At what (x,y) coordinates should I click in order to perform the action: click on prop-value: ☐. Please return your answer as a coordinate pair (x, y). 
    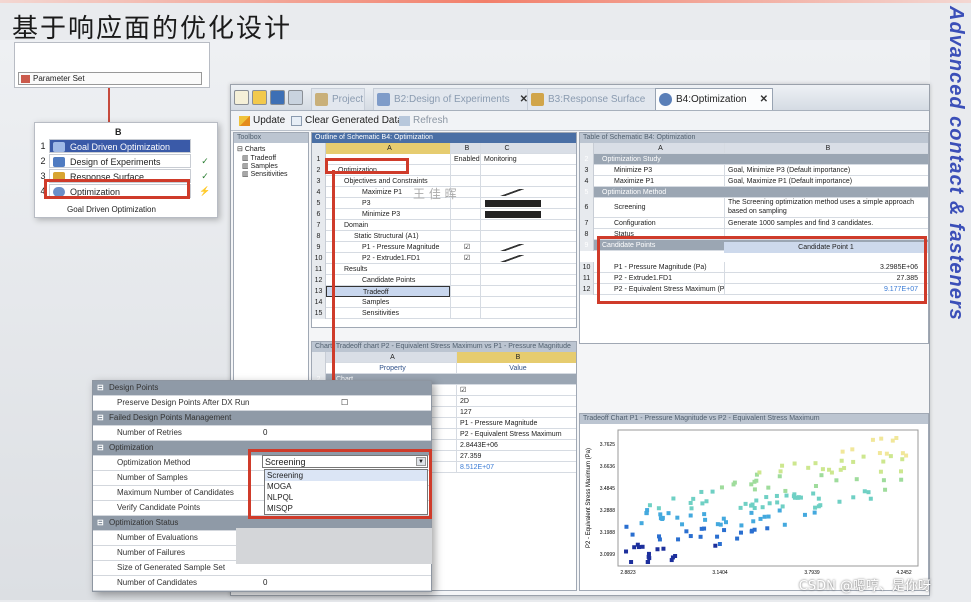
    Looking at the image, I should click on (344, 403).